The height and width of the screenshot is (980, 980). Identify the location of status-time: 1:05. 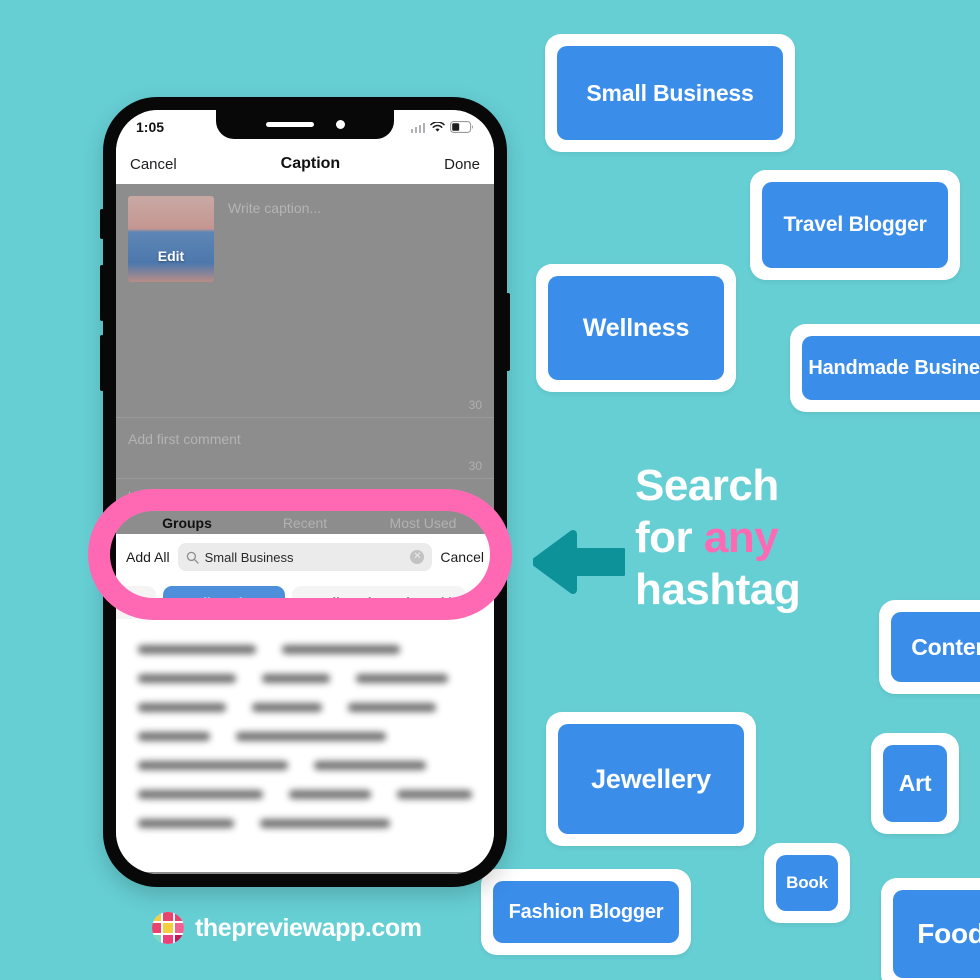
(150, 127).